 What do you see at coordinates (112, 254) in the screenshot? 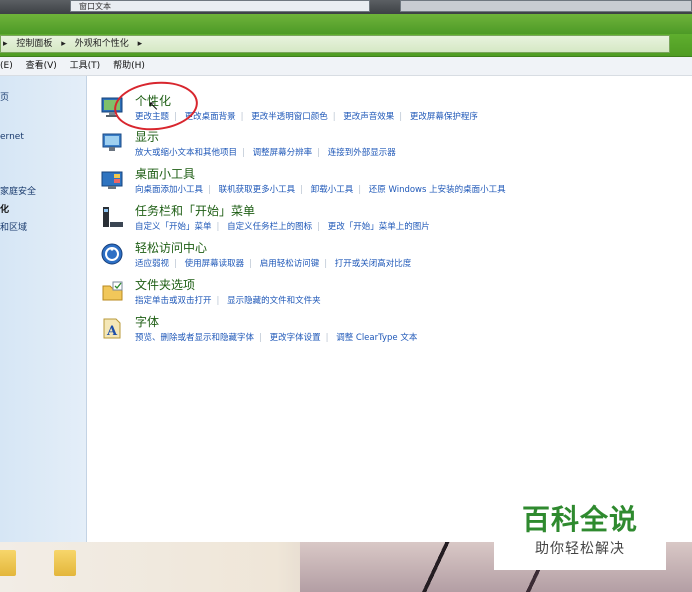
I see `ease-of-access-icon` at bounding box center [112, 254].